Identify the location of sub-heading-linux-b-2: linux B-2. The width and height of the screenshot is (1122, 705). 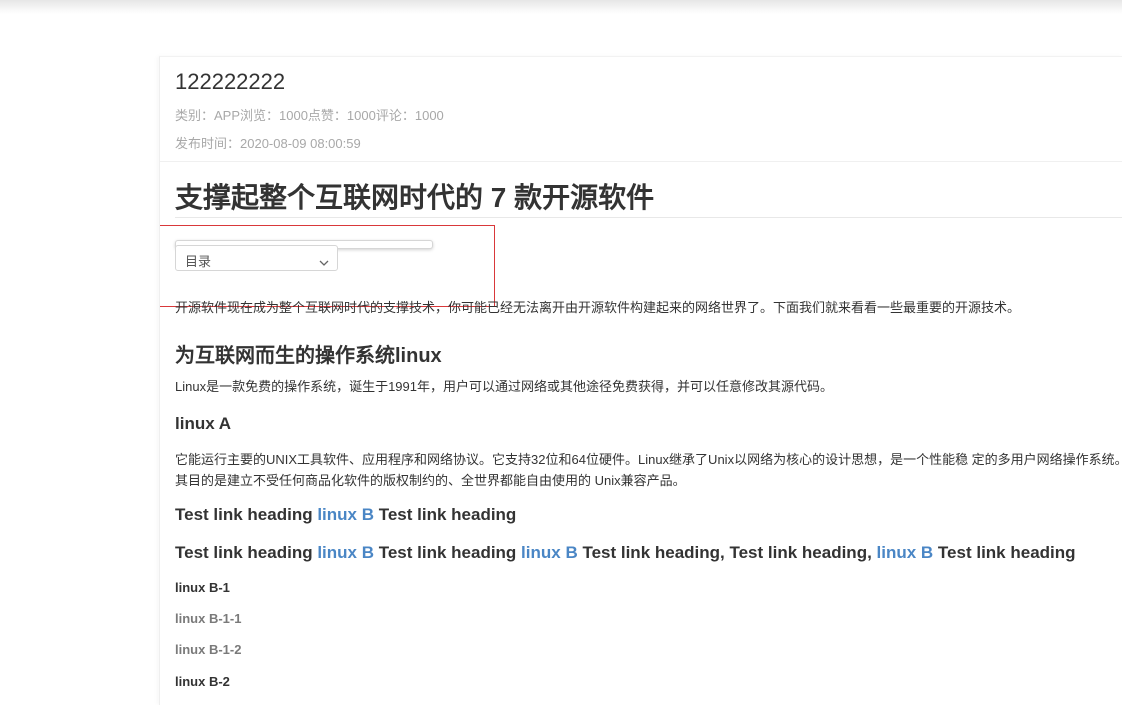
(202, 681).